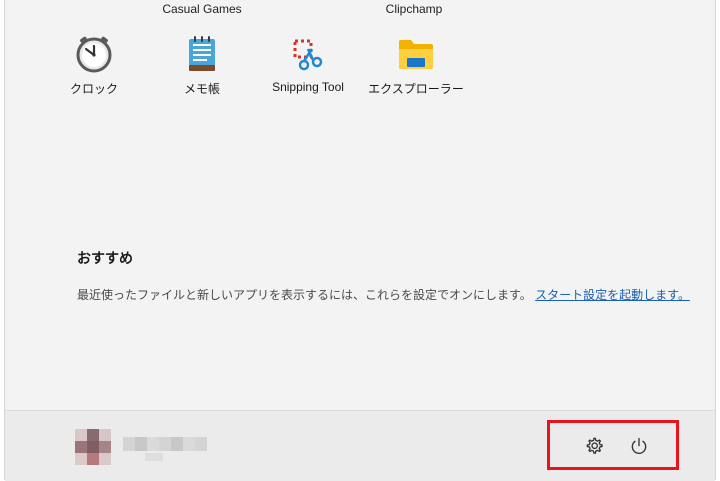 The width and height of the screenshot is (720, 481). Describe the element at coordinates (414, 9) in the screenshot. I see `clipchamp-label: Clipchamp` at that location.